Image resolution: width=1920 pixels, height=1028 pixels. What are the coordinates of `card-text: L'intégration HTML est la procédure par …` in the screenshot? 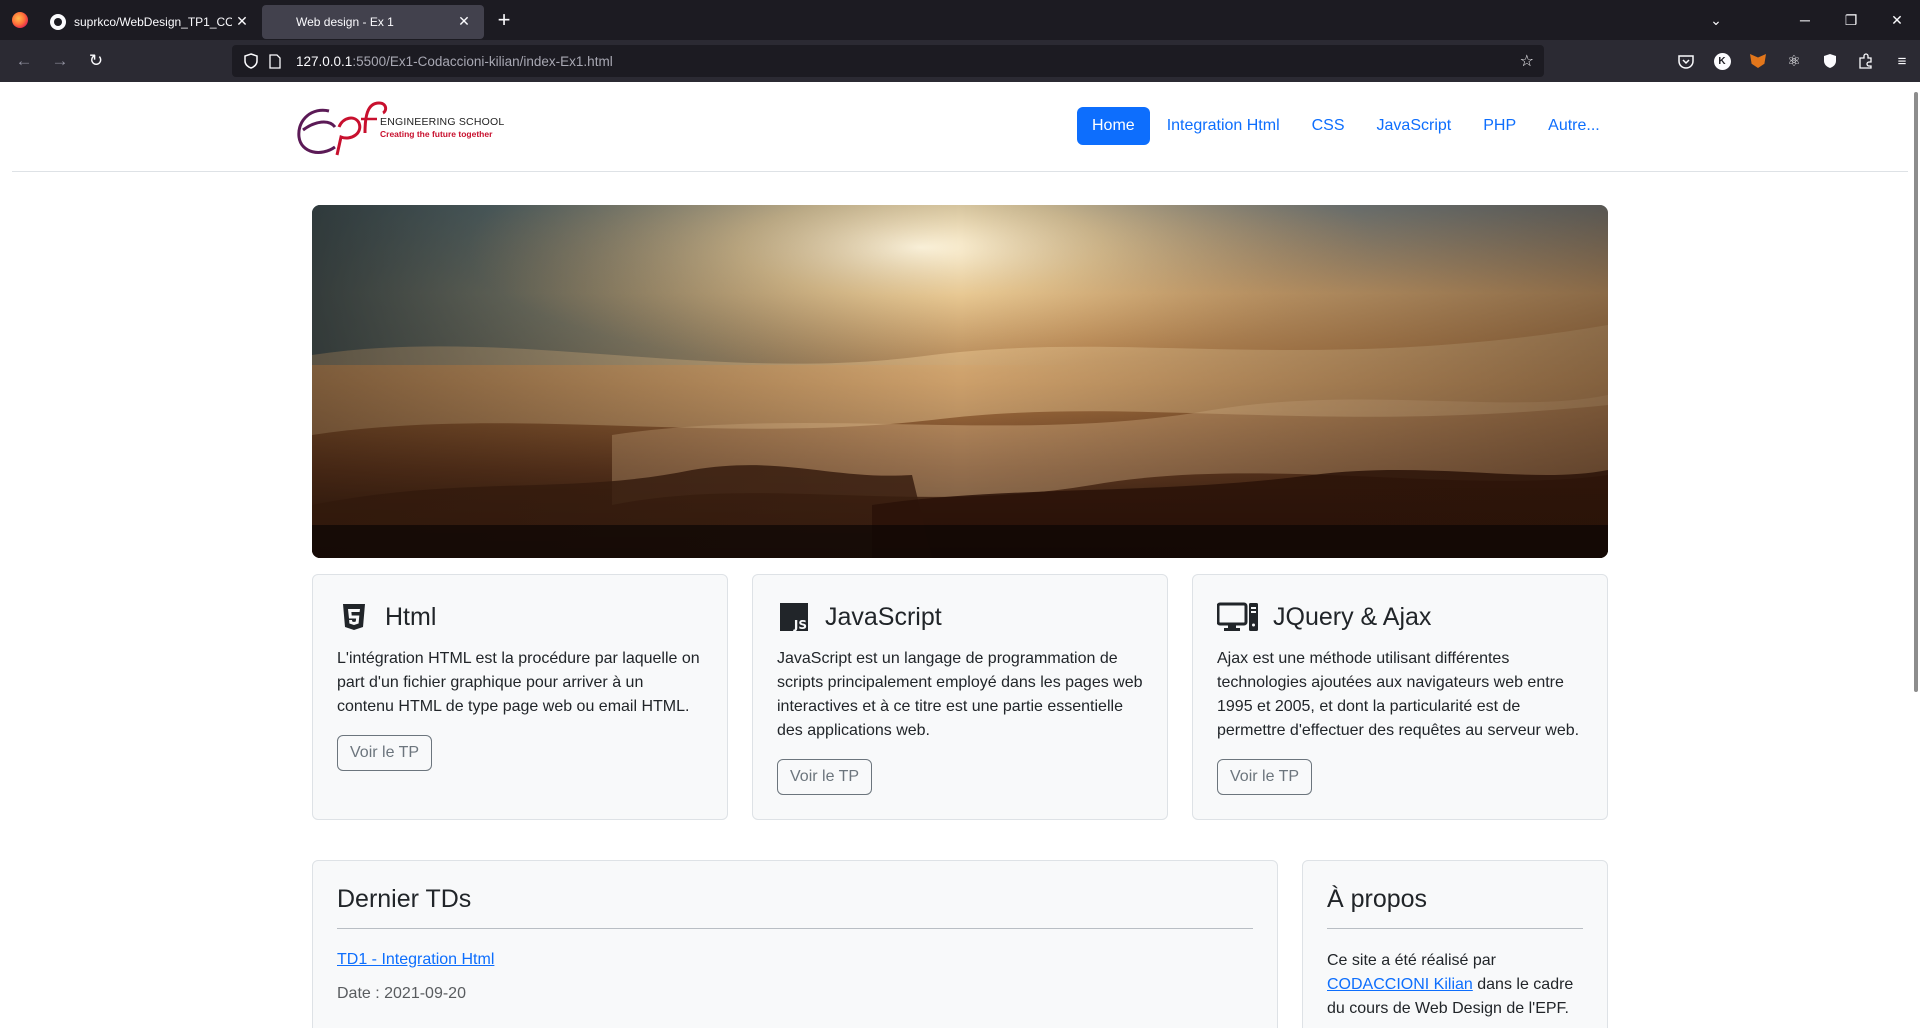 It's located at (518, 682).